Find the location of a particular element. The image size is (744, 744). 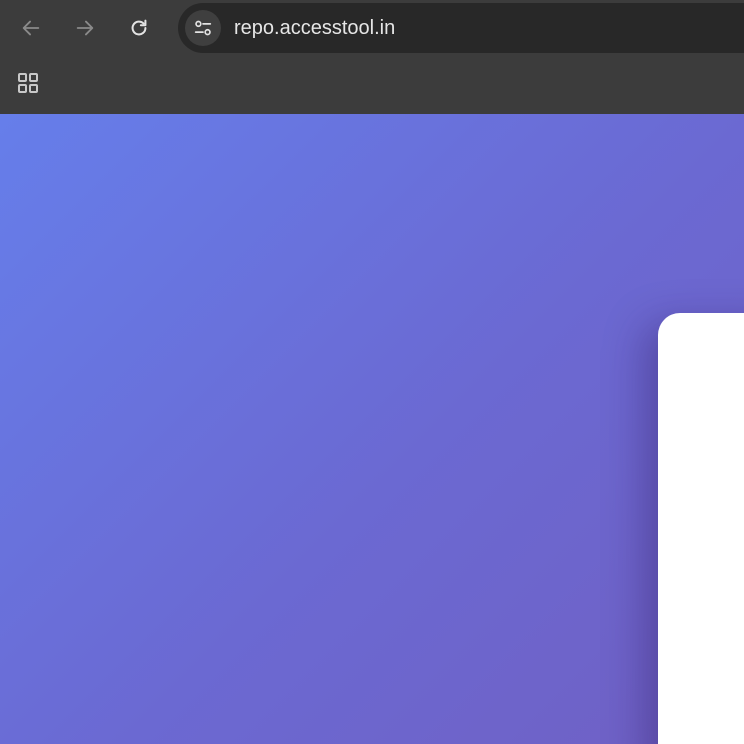

back-button is located at coordinates (31, 28).